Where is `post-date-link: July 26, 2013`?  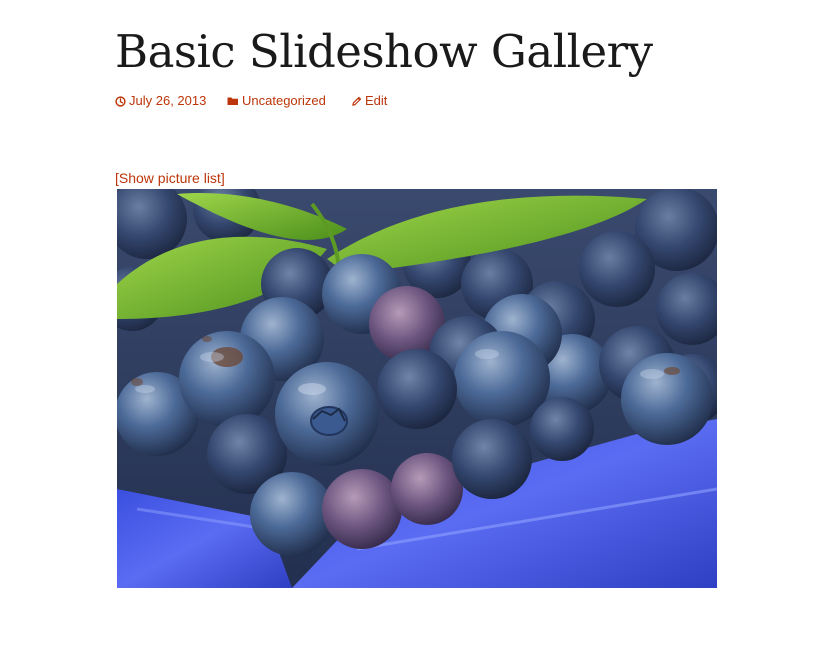 post-date-link: July 26, 2013 is located at coordinates (160, 101).